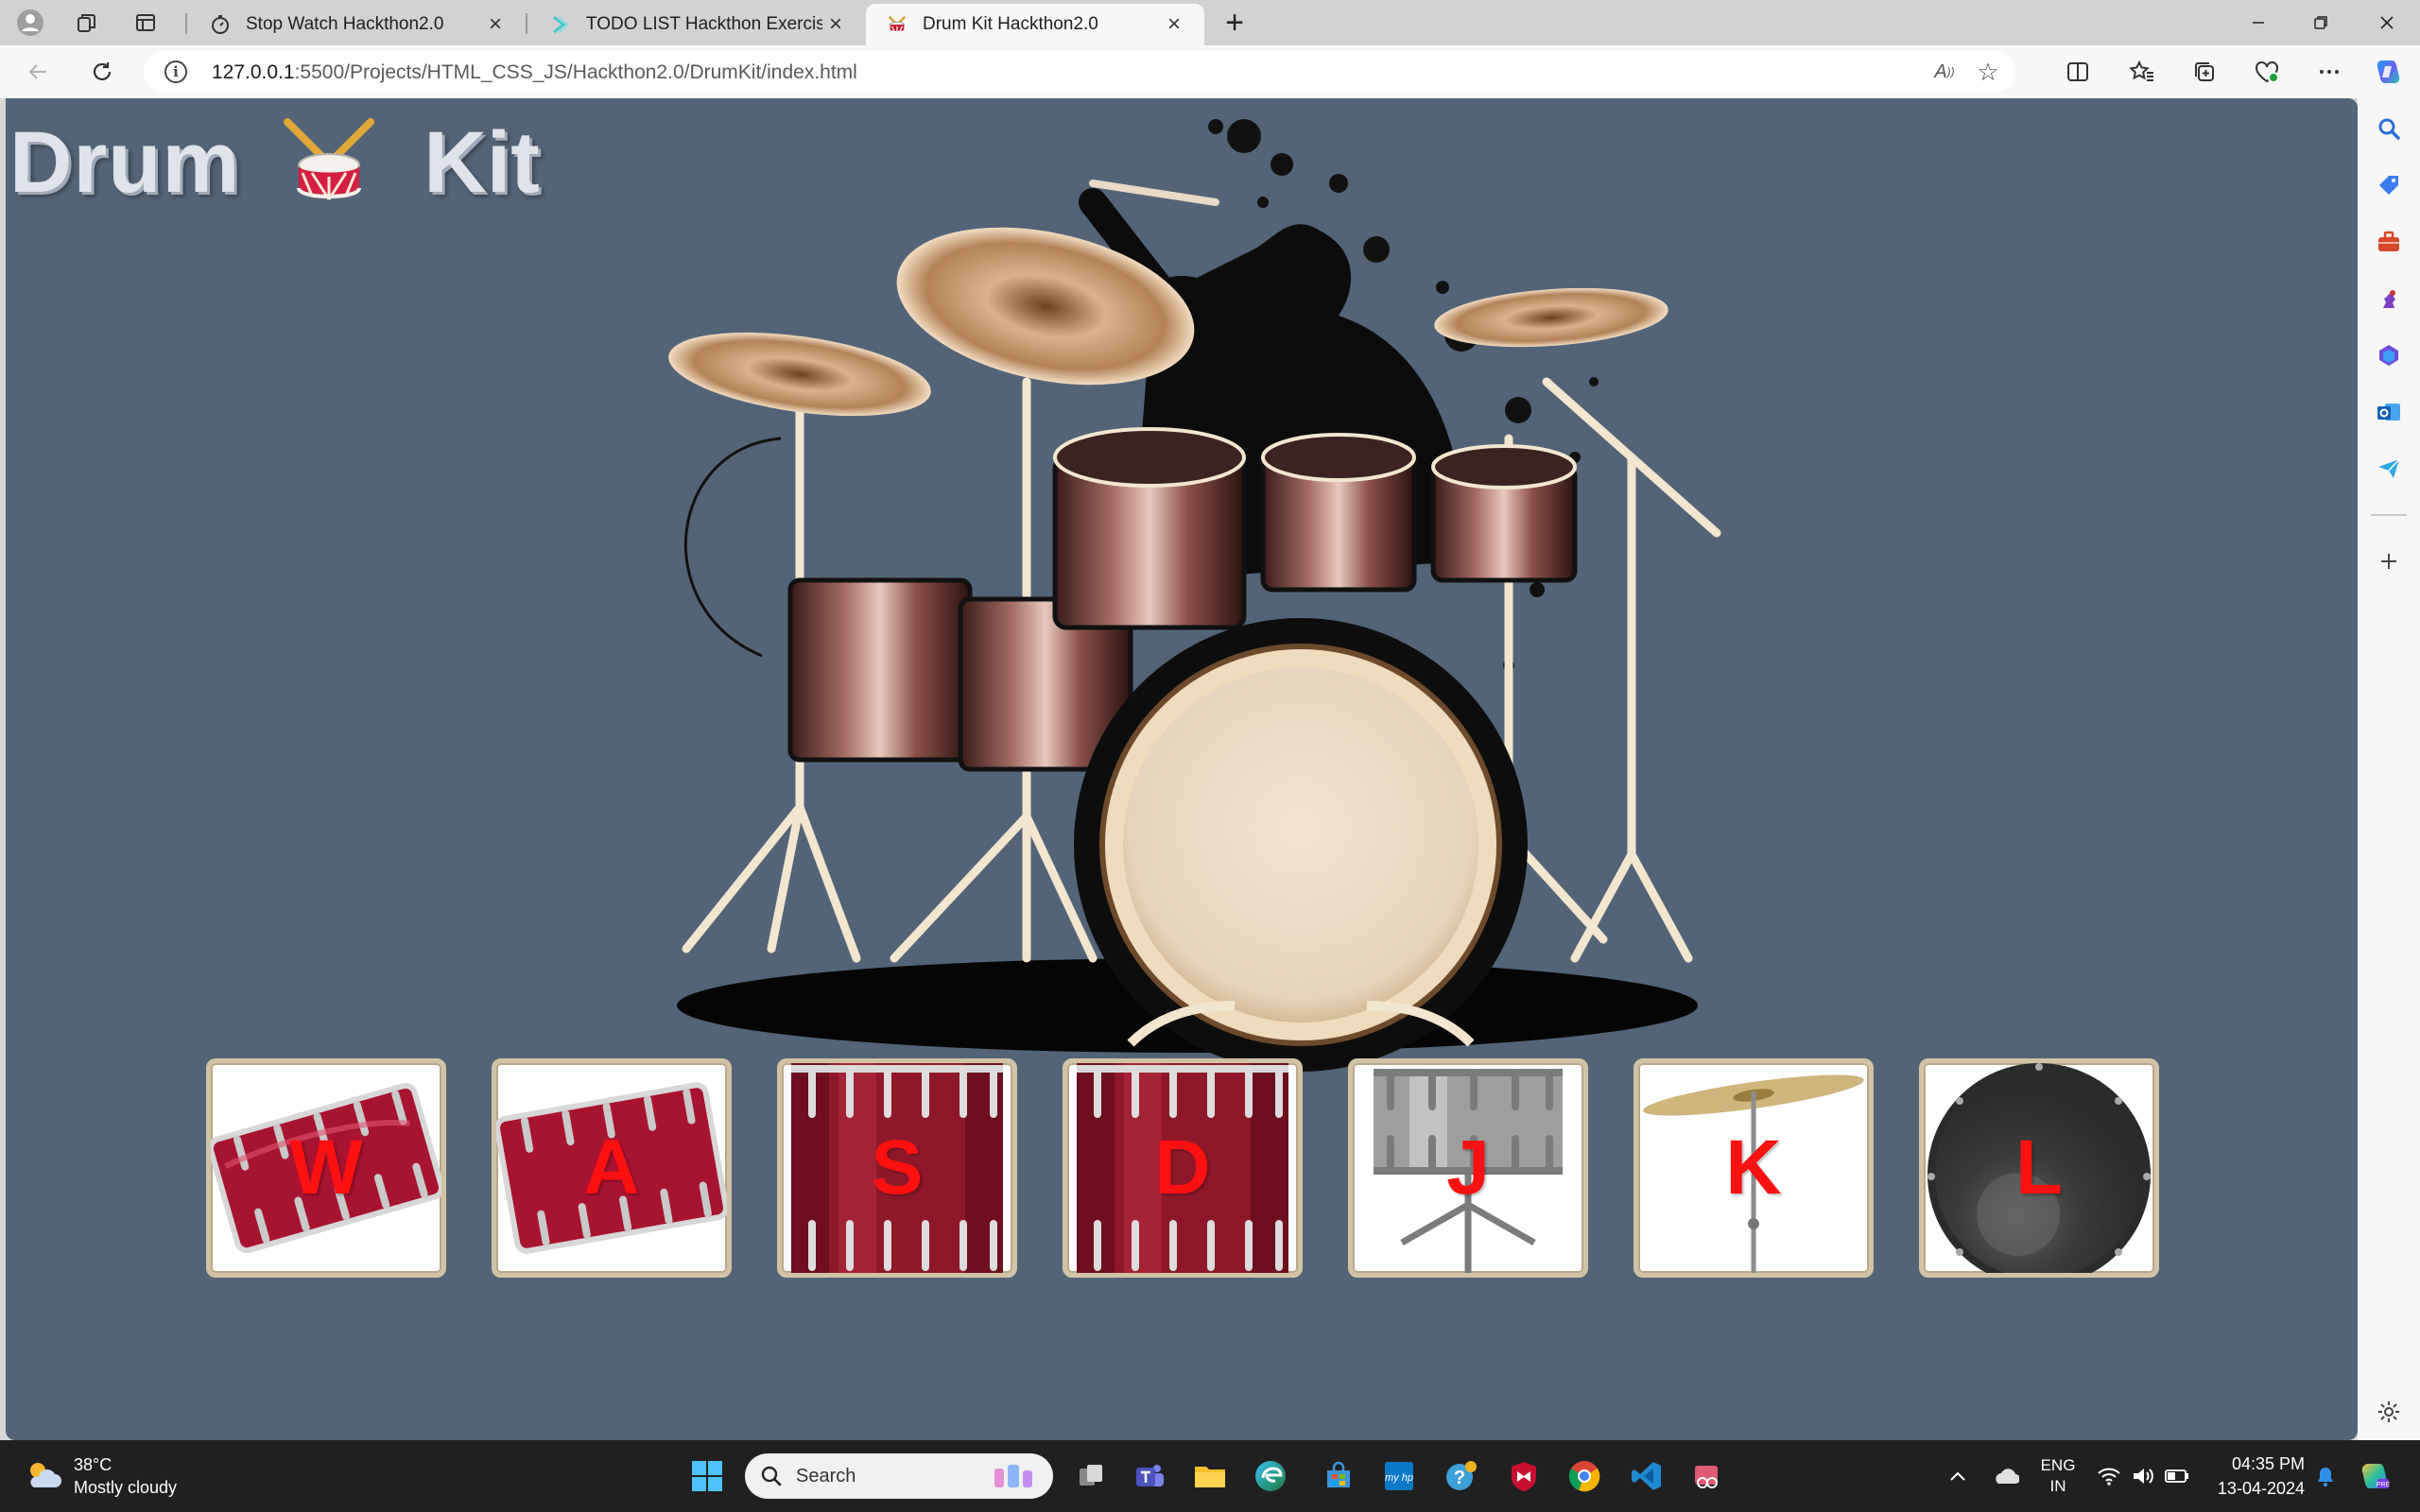 This screenshot has width=2420, height=1512. Describe the element at coordinates (1584, 1476) in the screenshot. I see `chrome-icon` at that location.